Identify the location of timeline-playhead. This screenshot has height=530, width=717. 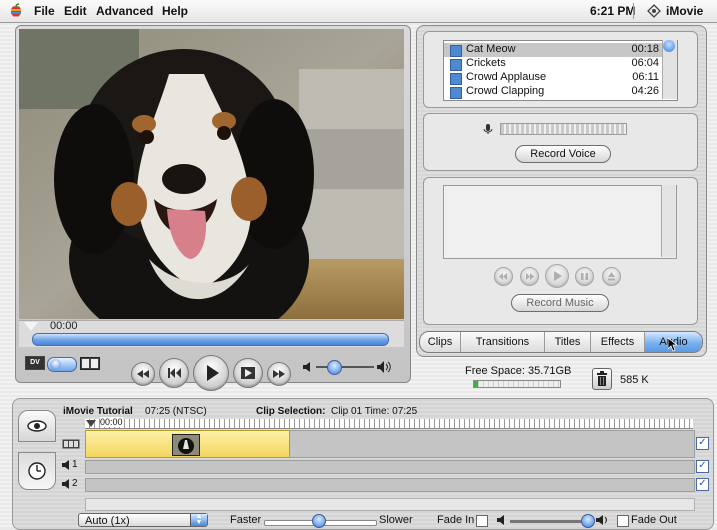
(91, 423).